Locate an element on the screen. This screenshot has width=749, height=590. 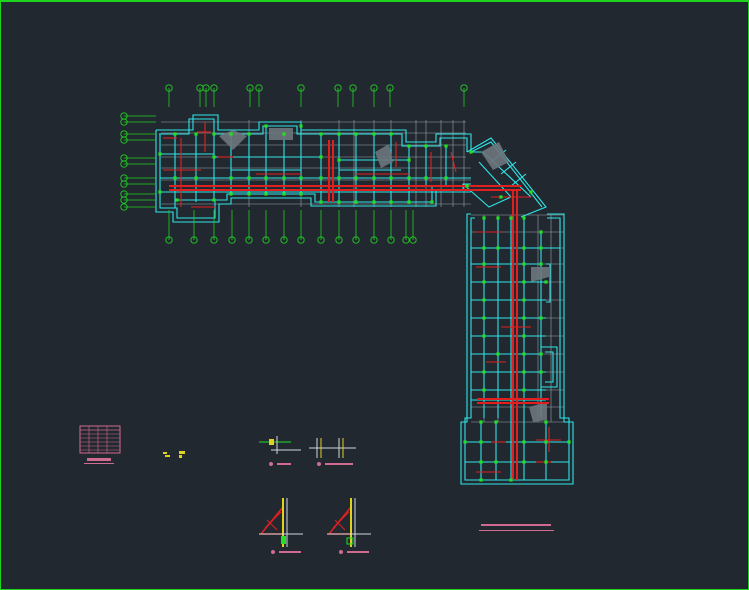
small-legend-symbols is located at coordinates (174, 454).